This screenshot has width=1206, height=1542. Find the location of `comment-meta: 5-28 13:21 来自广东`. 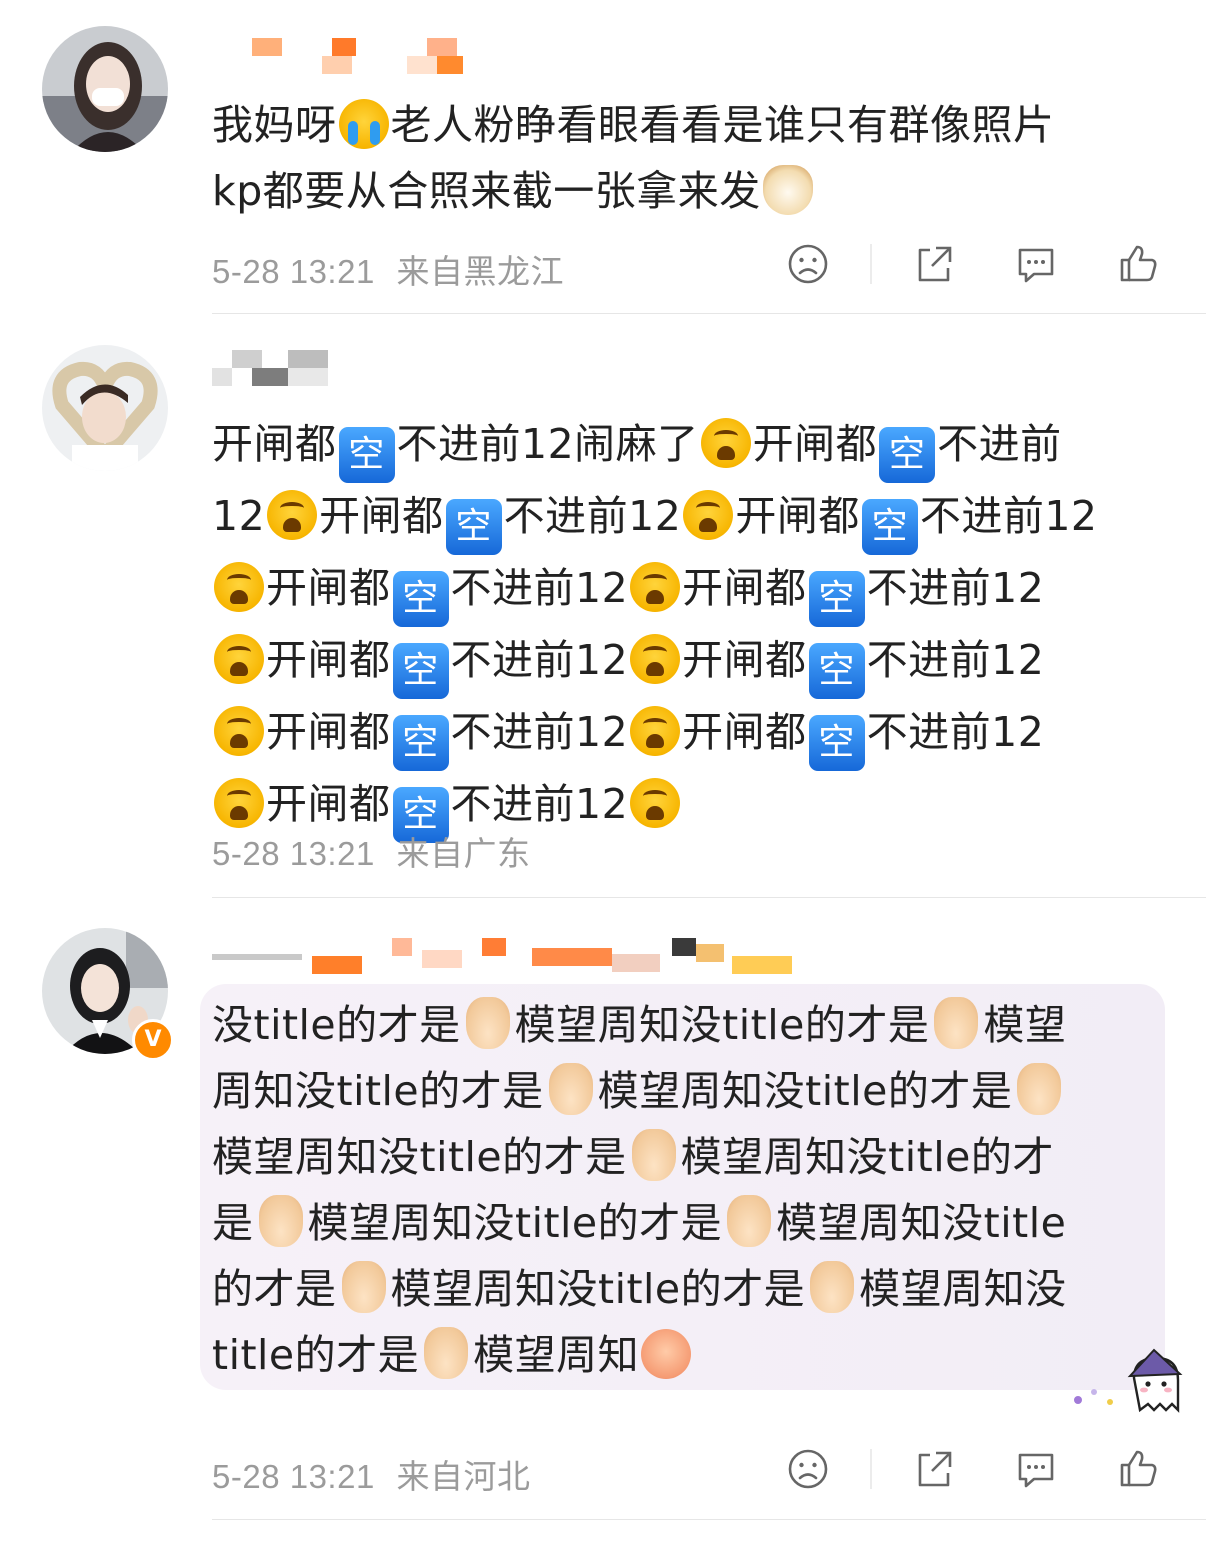

comment-meta: 5-28 13:21 来自广东 is located at coordinates (371, 851).